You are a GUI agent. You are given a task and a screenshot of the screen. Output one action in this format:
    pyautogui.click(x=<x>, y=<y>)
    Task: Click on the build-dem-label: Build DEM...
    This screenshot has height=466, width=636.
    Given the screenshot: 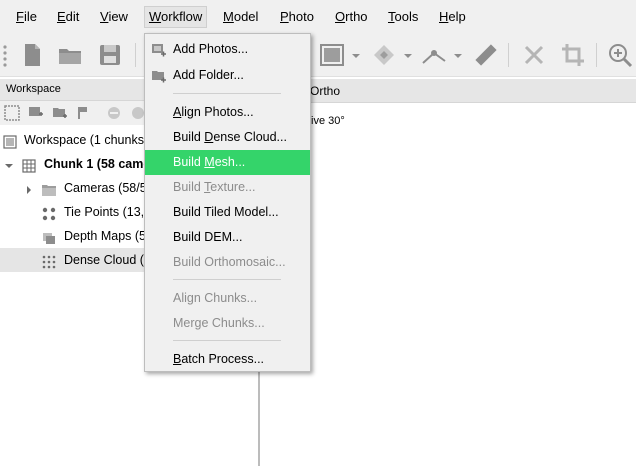 What is the action you would take?
    pyautogui.click(x=208, y=237)
    